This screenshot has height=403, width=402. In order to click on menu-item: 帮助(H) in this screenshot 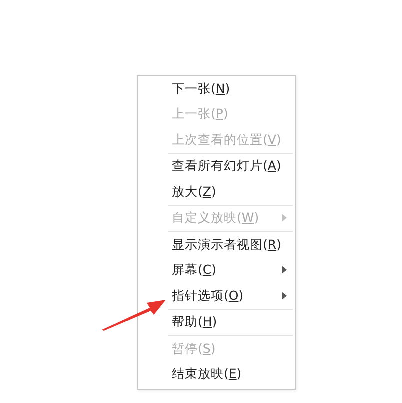, I will do `click(216, 322)`.